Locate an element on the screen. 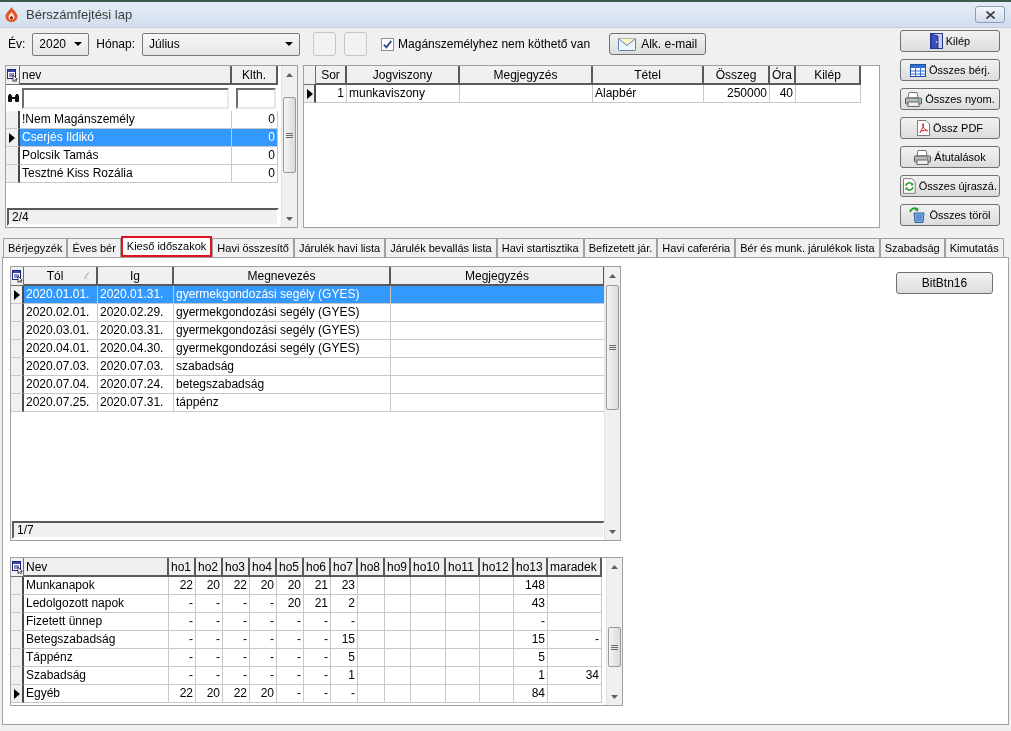 The width and height of the screenshot is (1011, 731). column-header: Tól is located at coordinates (61, 276).